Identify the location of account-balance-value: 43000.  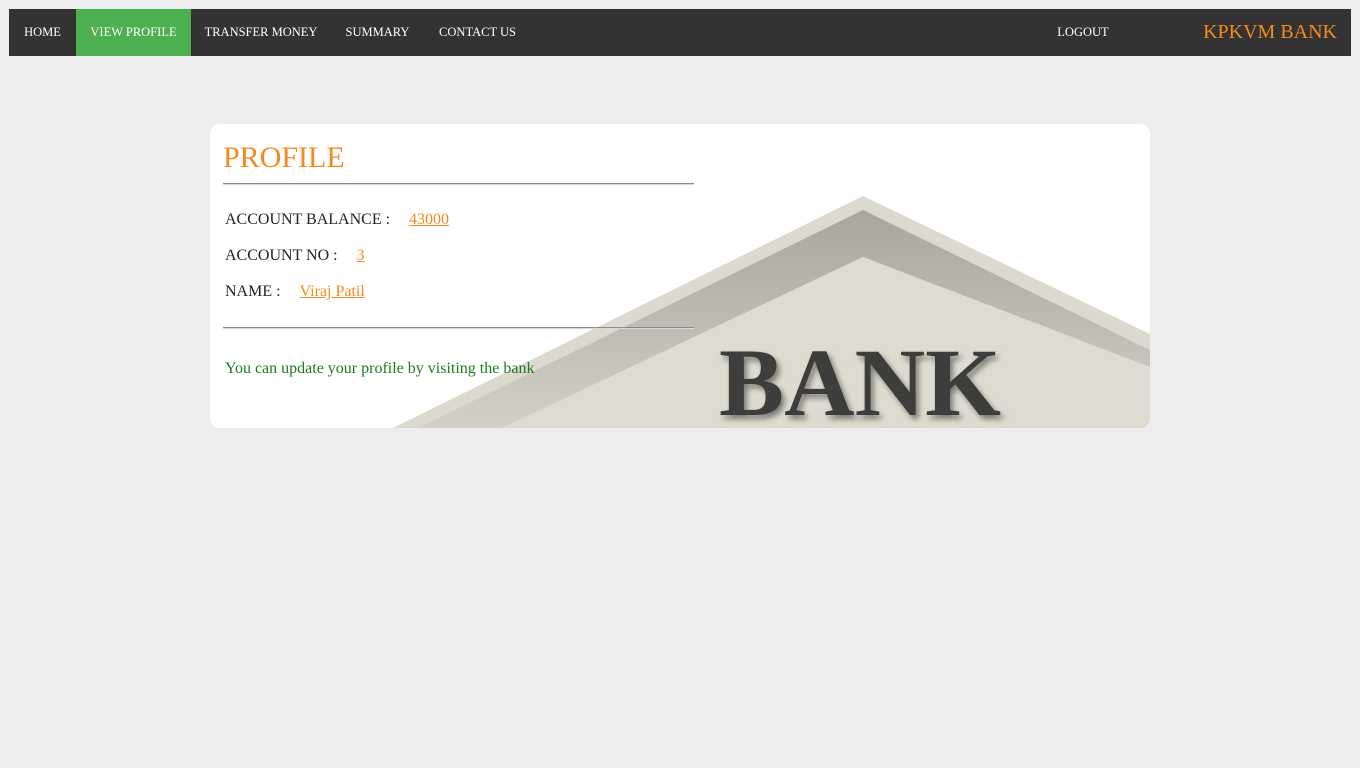
(429, 219).